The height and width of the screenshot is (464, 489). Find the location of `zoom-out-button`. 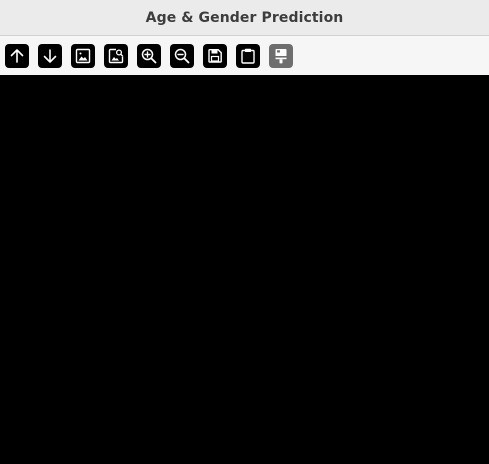

zoom-out-button is located at coordinates (182, 55).